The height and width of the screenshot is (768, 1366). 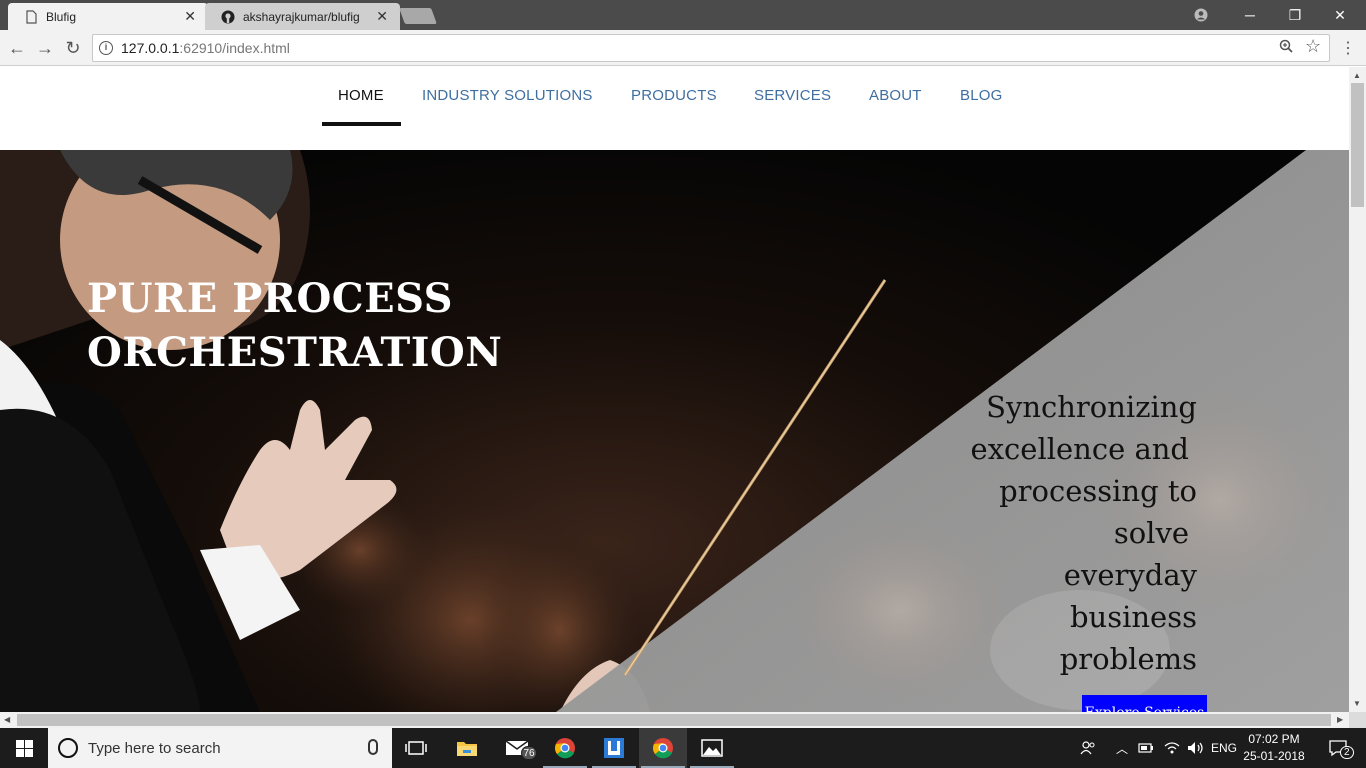 I want to click on new-tab-button, so click(x=418, y=16).